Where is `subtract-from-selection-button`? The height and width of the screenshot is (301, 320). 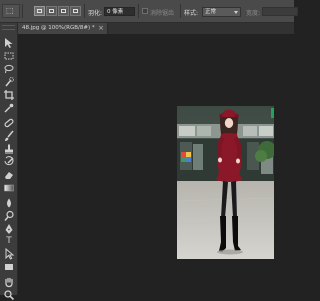 subtract-from-selection-button is located at coordinates (63, 11).